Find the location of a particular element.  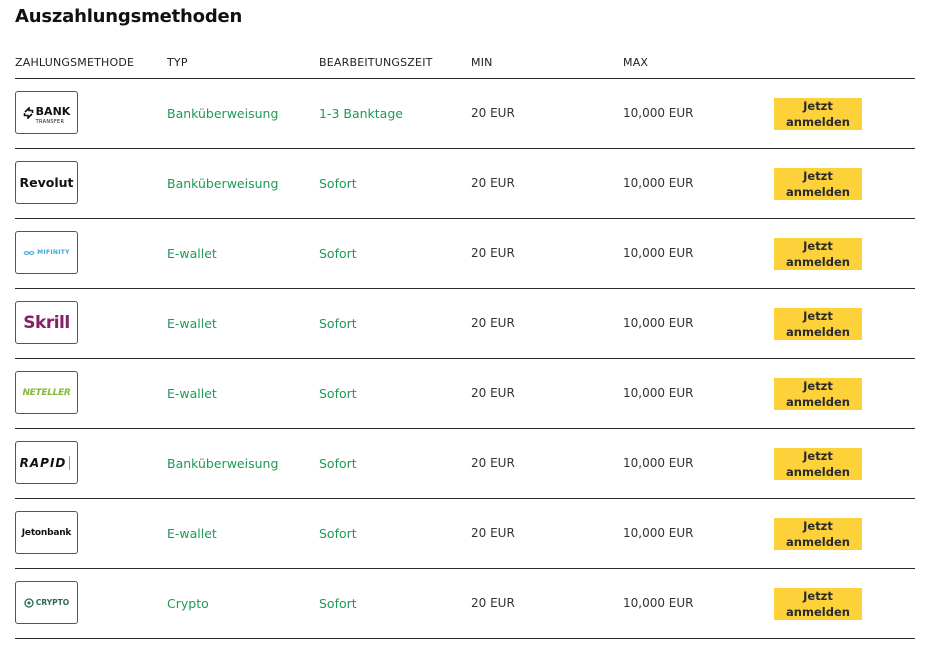

logo-text: Skrill is located at coordinates (46, 322).